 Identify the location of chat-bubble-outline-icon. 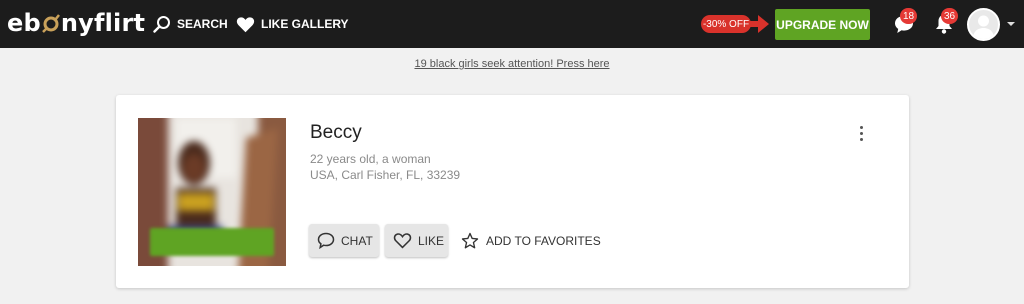
(326, 240).